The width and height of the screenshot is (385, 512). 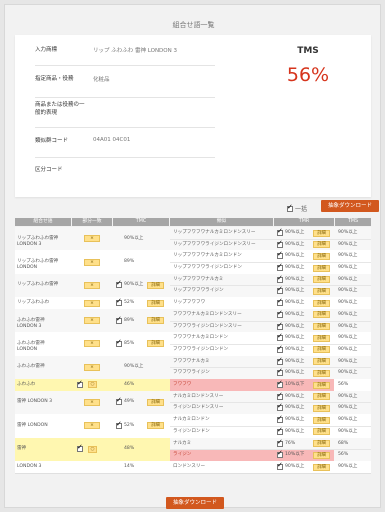 What do you see at coordinates (182, 455) in the screenshot?
I see `similar-term: ライジン` at bounding box center [182, 455].